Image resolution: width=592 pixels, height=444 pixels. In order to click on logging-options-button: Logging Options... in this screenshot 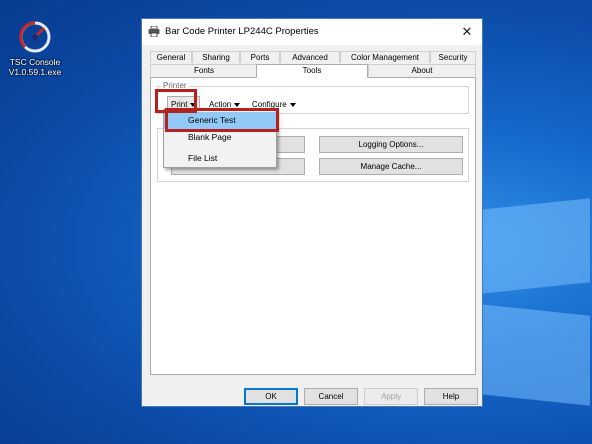, I will do `click(391, 144)`.